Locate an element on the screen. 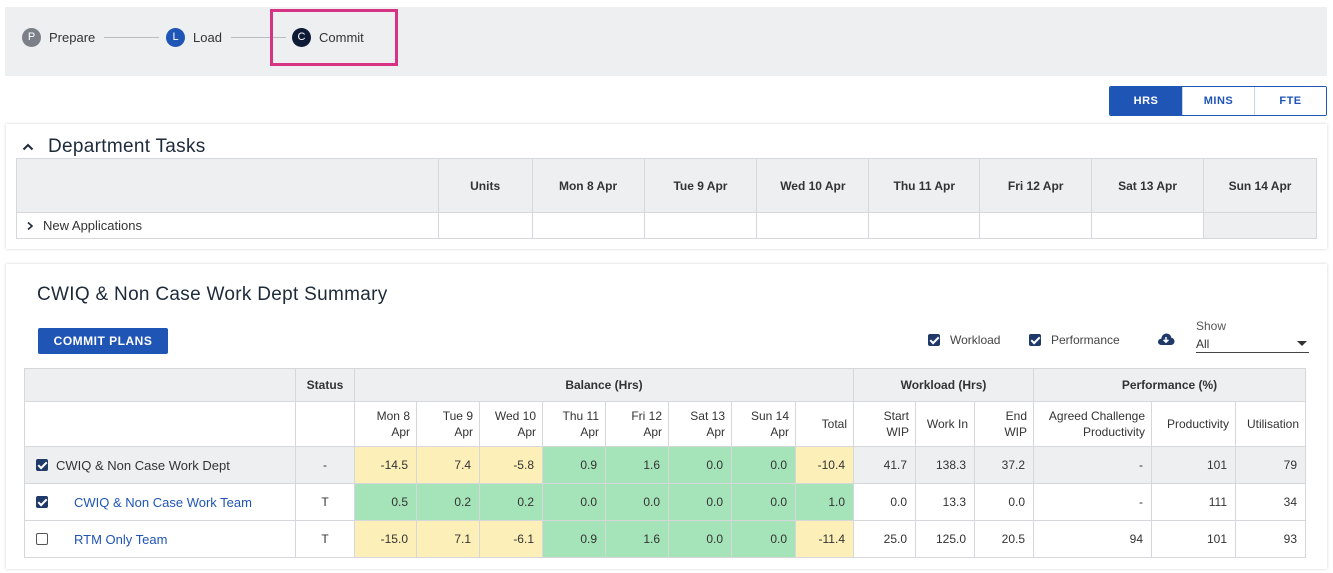  show-label: Show is located at coordinates (1211, 326).